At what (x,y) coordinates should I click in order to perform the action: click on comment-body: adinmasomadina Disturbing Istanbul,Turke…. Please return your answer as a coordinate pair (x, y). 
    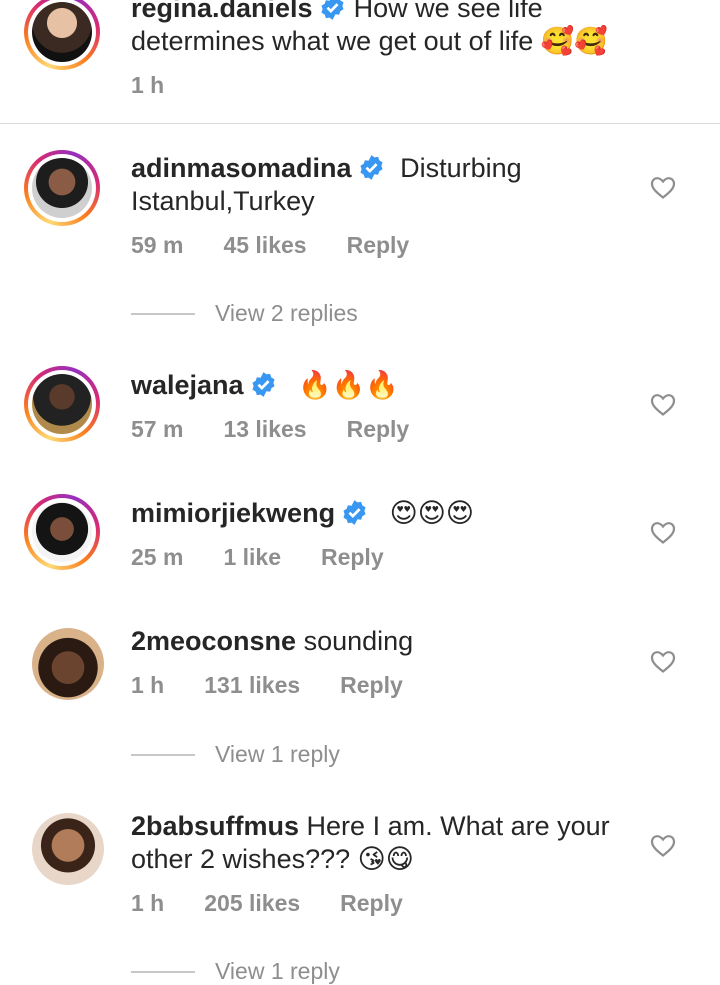
    Looking at the image, I should click on (341, 185).